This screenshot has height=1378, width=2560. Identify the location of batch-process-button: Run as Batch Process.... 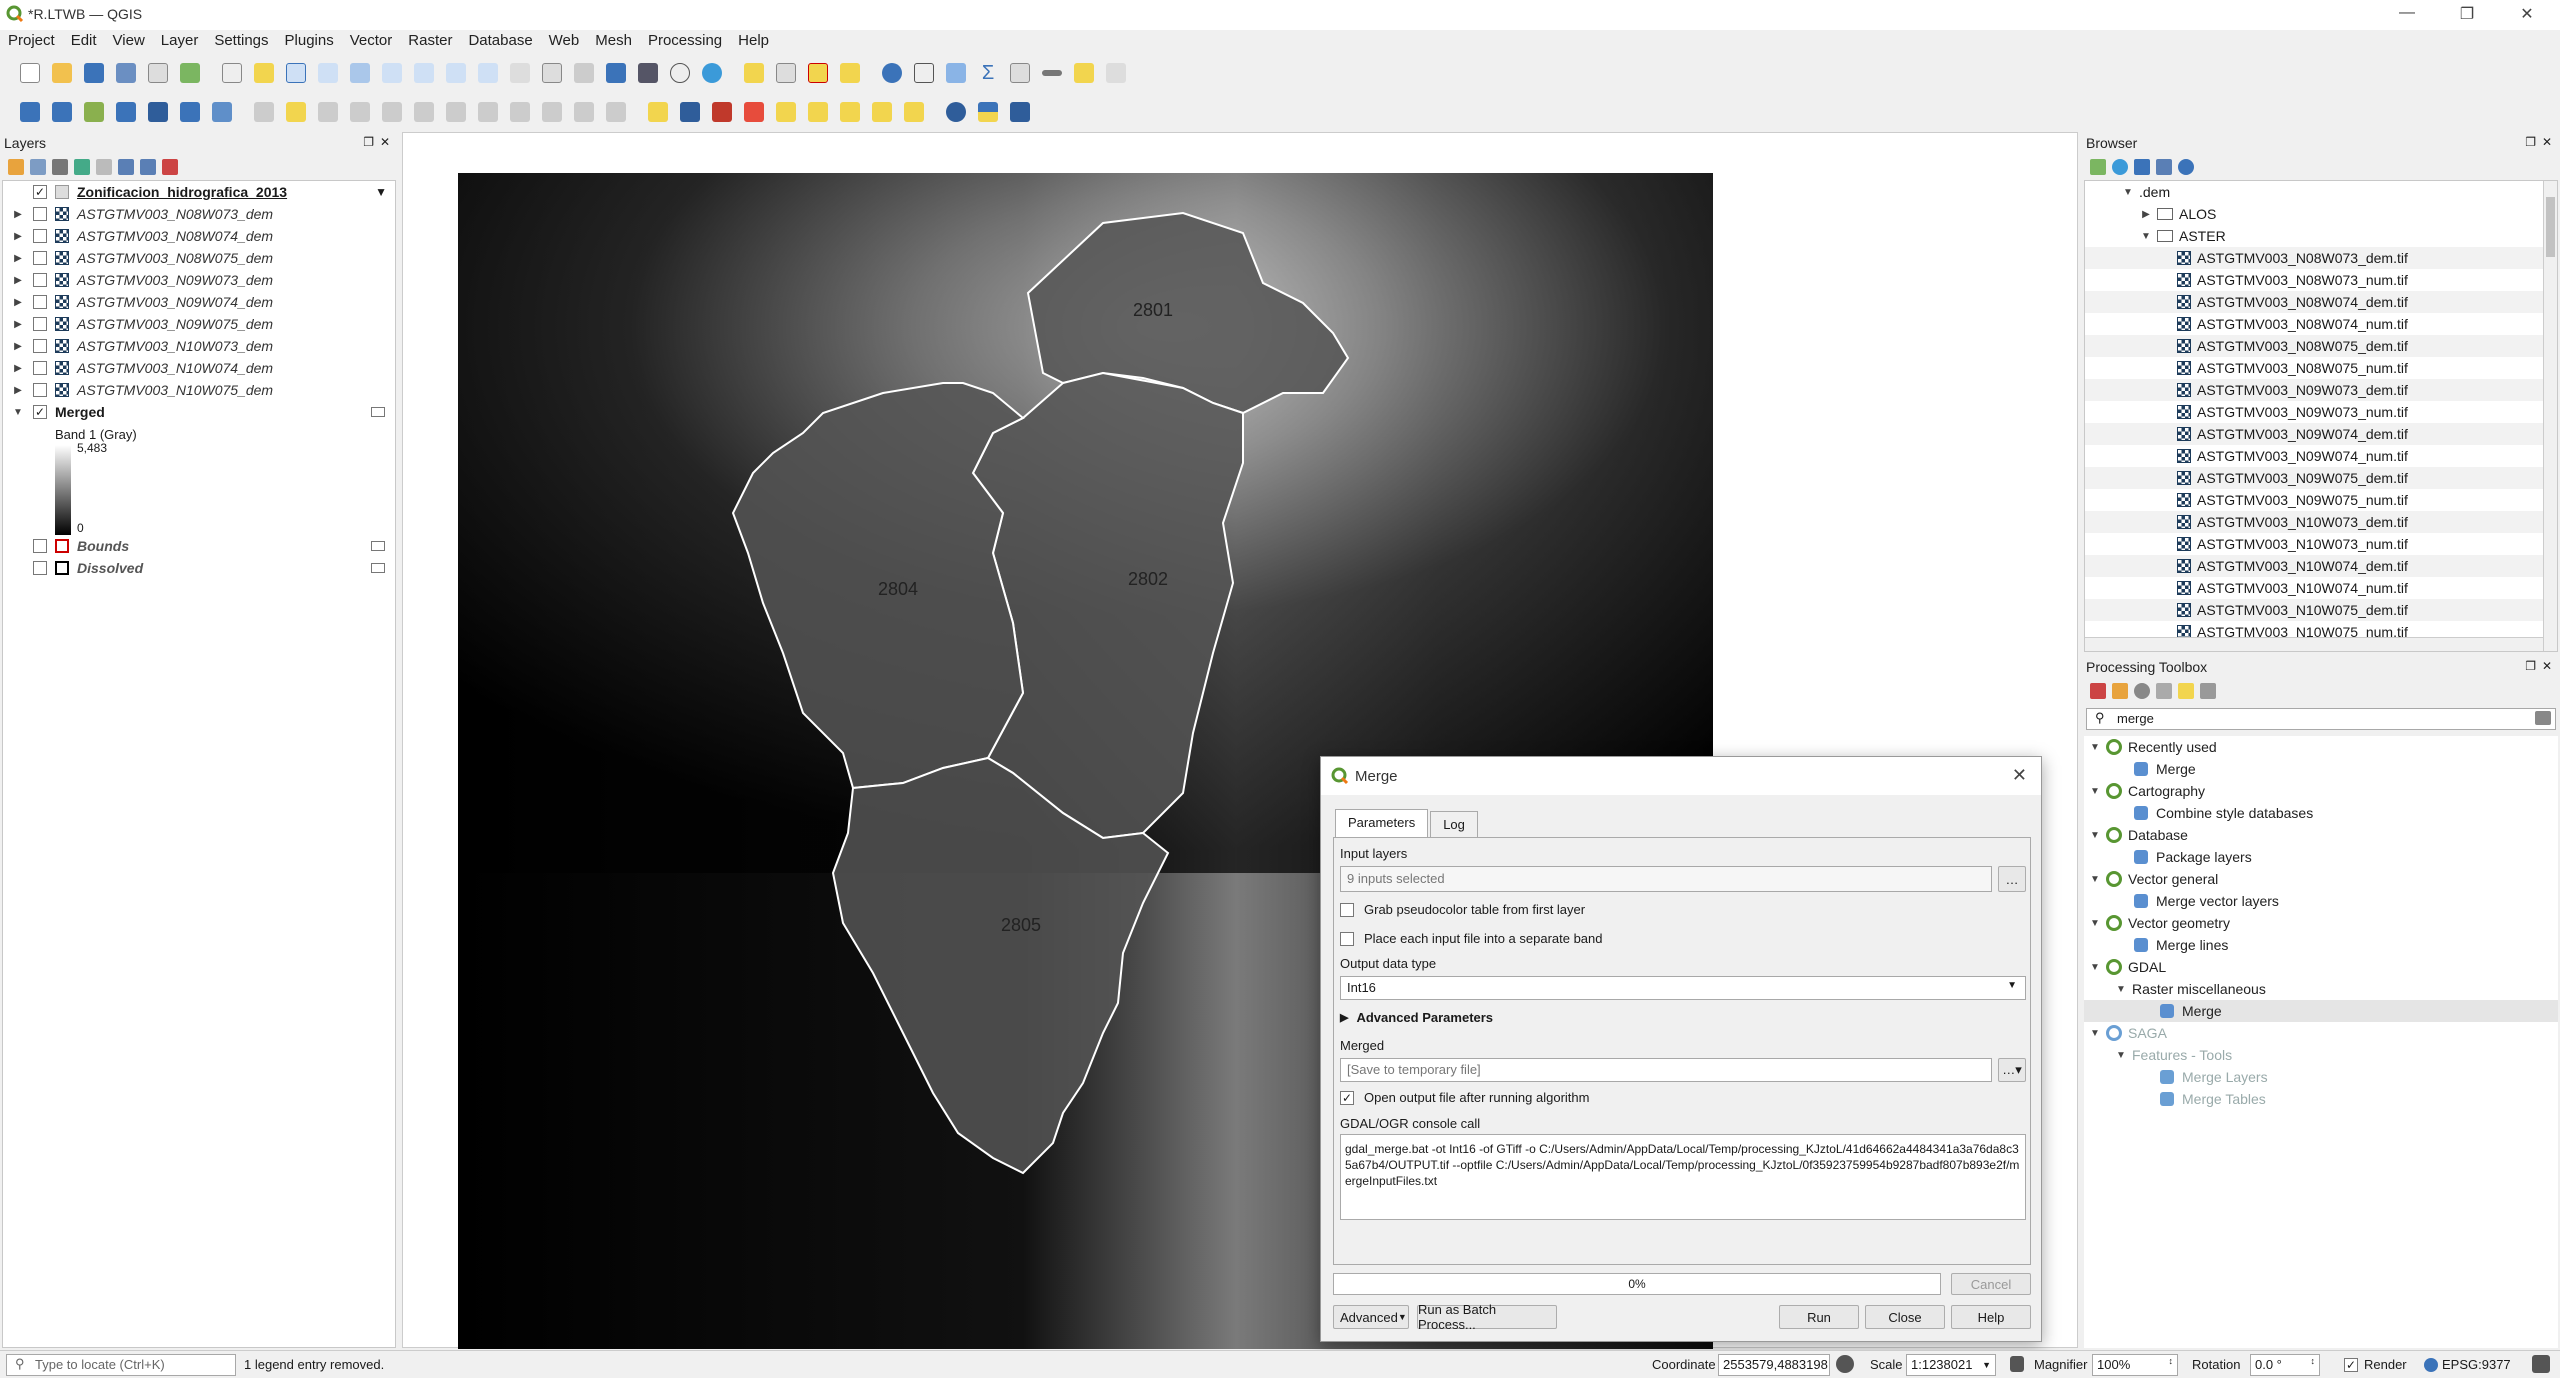
(1487, 1317).